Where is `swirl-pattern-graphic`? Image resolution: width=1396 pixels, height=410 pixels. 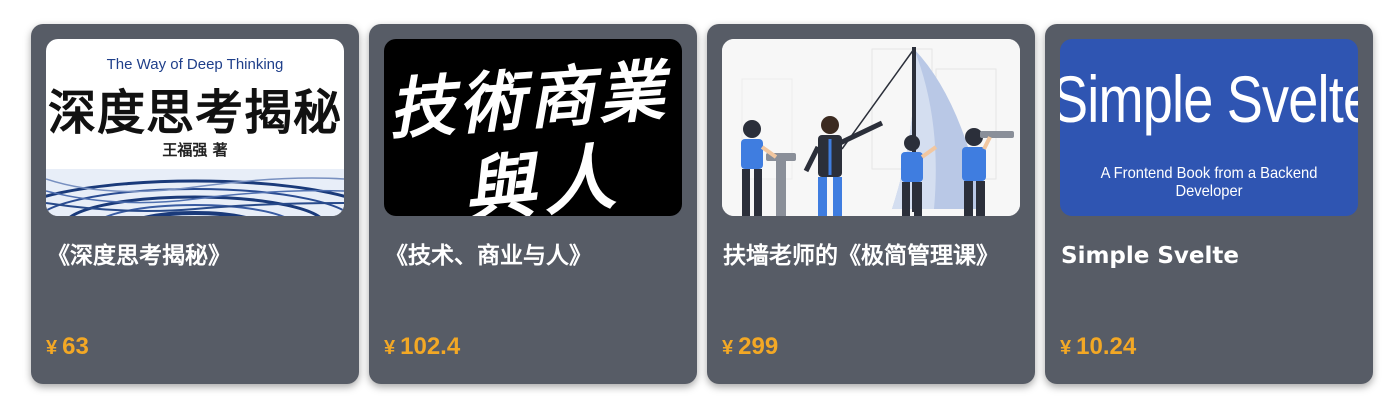
swirl-pattern-graphic is located at coordinates (195, 192).